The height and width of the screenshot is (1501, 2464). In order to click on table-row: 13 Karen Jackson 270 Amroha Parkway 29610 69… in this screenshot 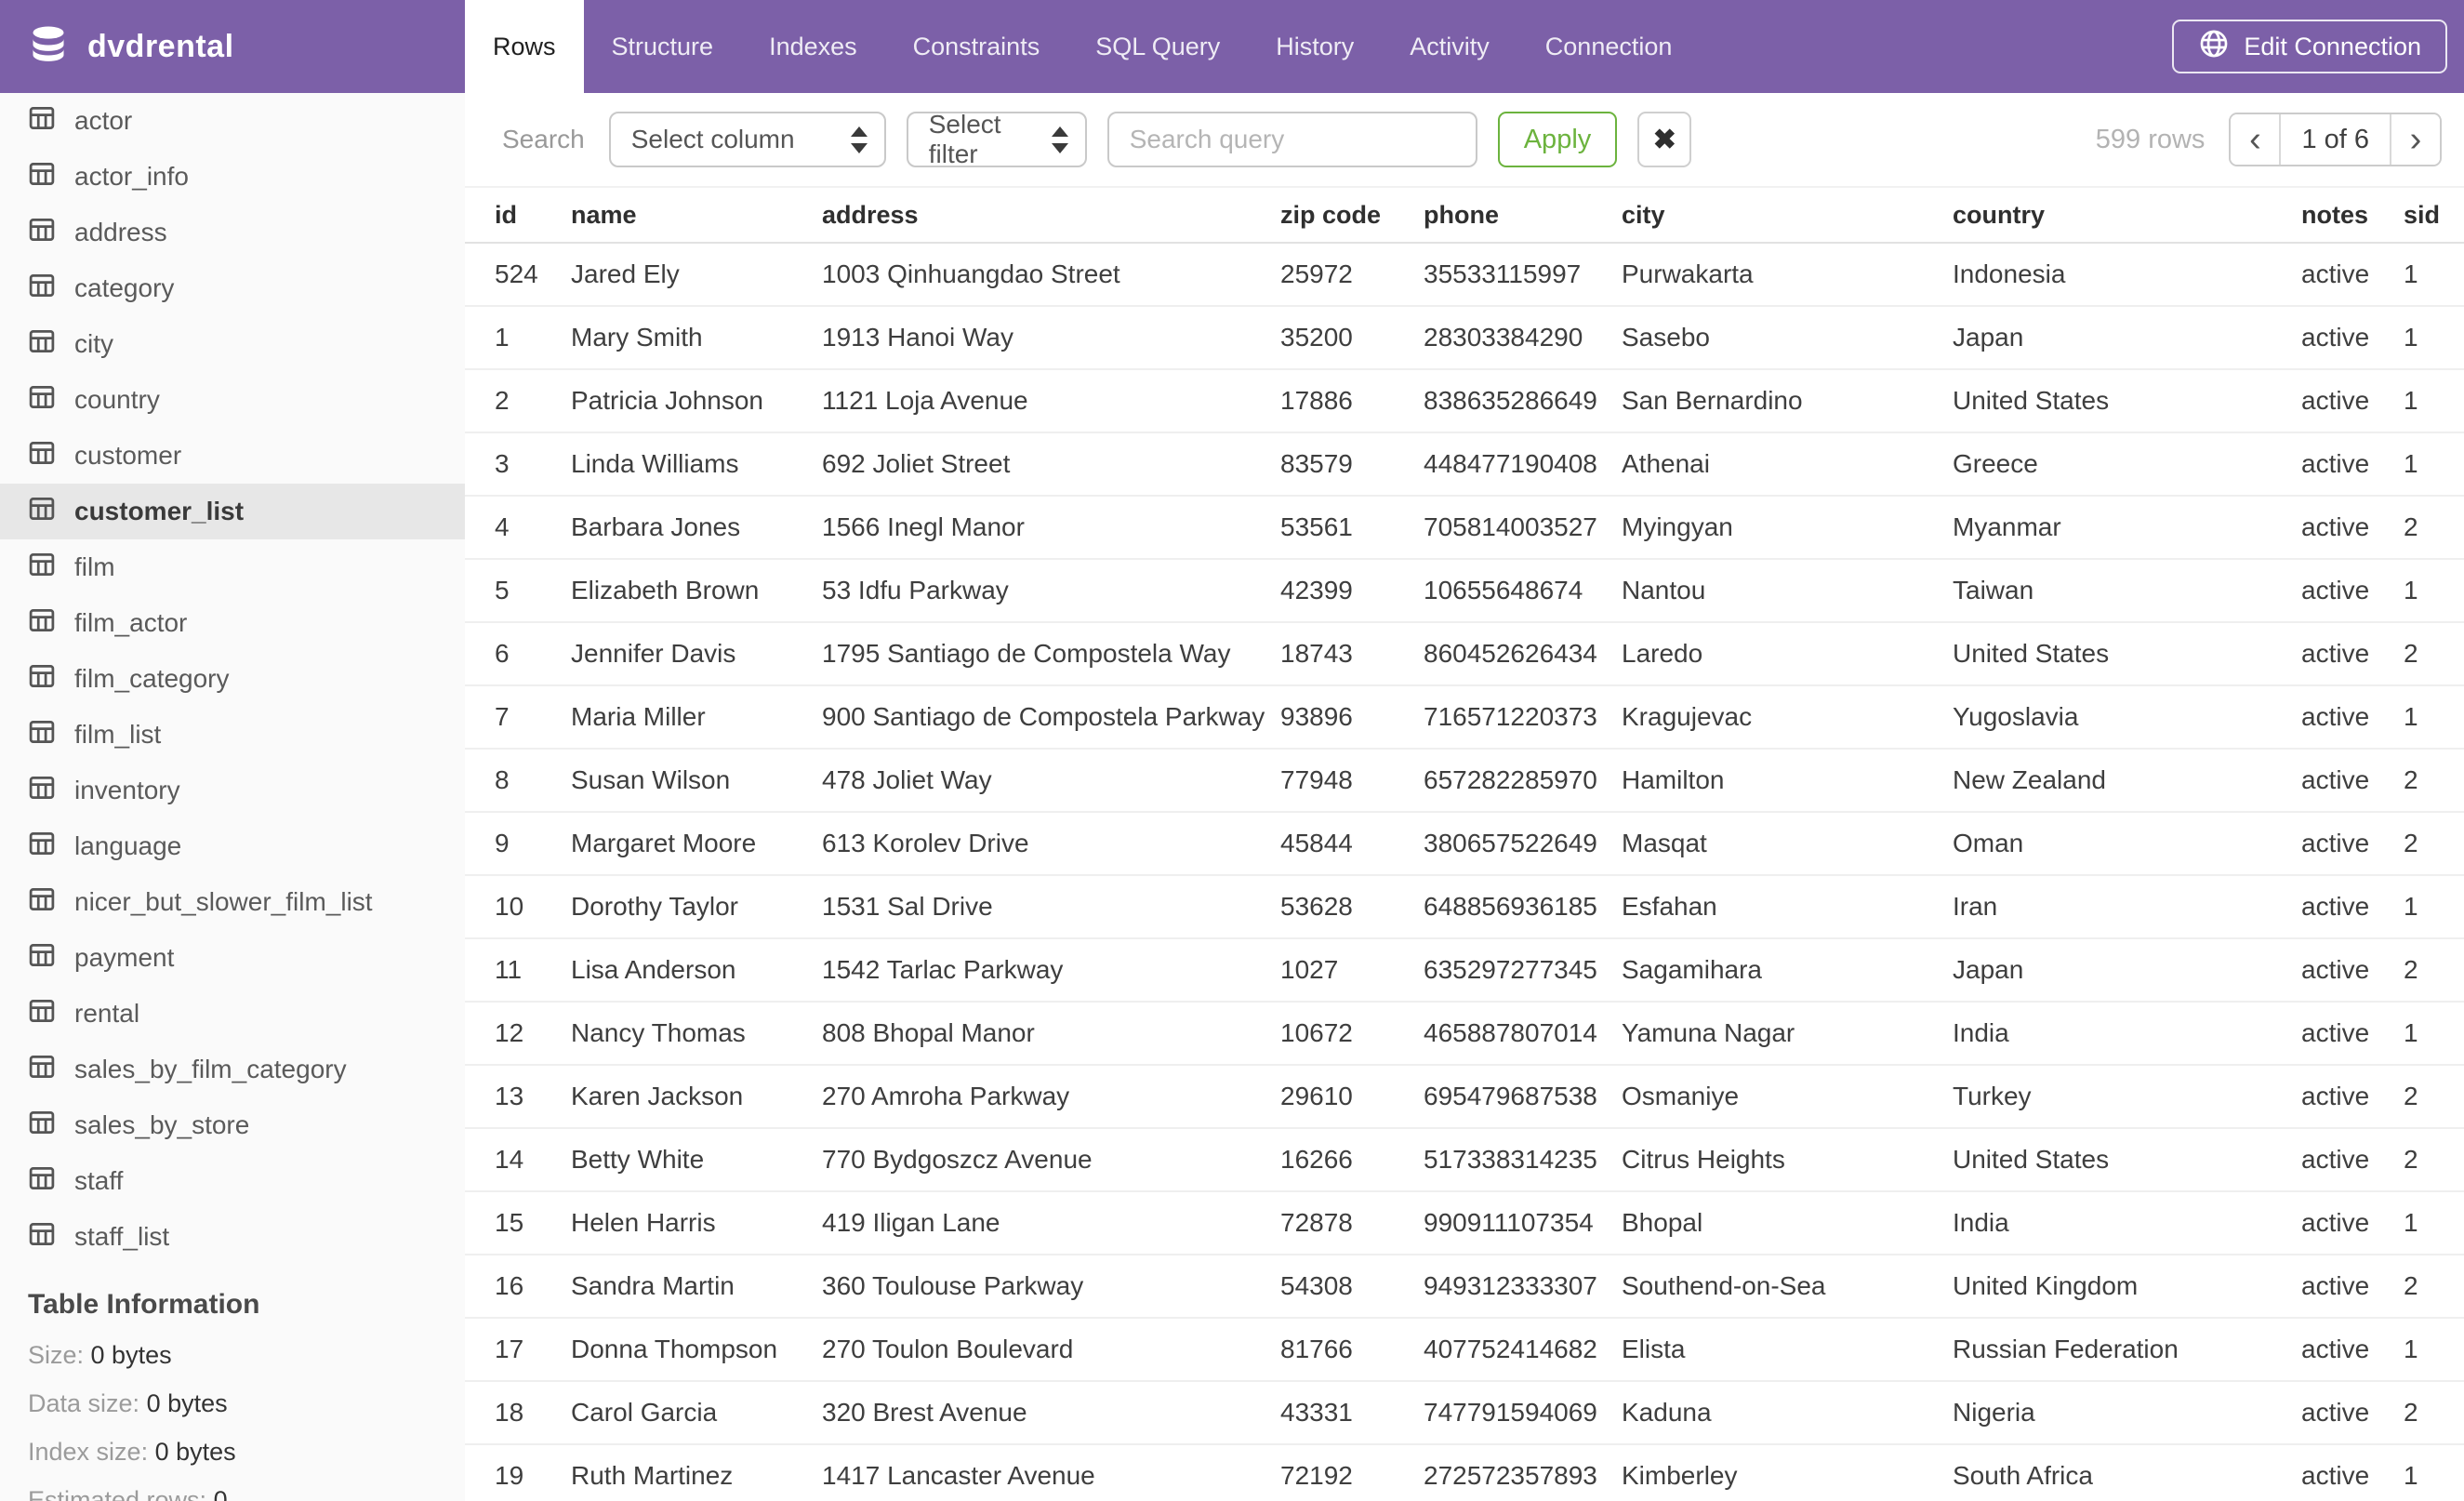, I will do `click(1464, 1097)`.